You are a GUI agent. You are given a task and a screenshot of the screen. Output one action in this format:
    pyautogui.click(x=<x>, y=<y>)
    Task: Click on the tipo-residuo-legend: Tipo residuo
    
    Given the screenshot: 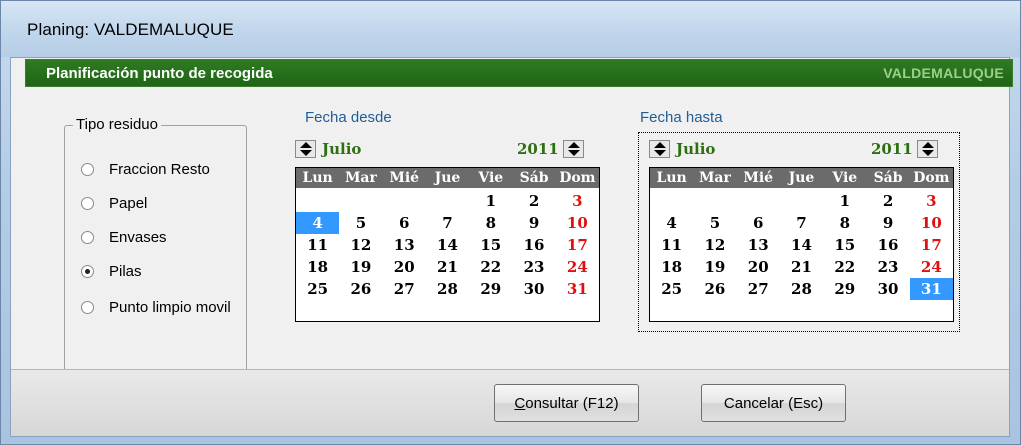 What is the action you would take?
    pyautogui.click(x=117, y=124)
    